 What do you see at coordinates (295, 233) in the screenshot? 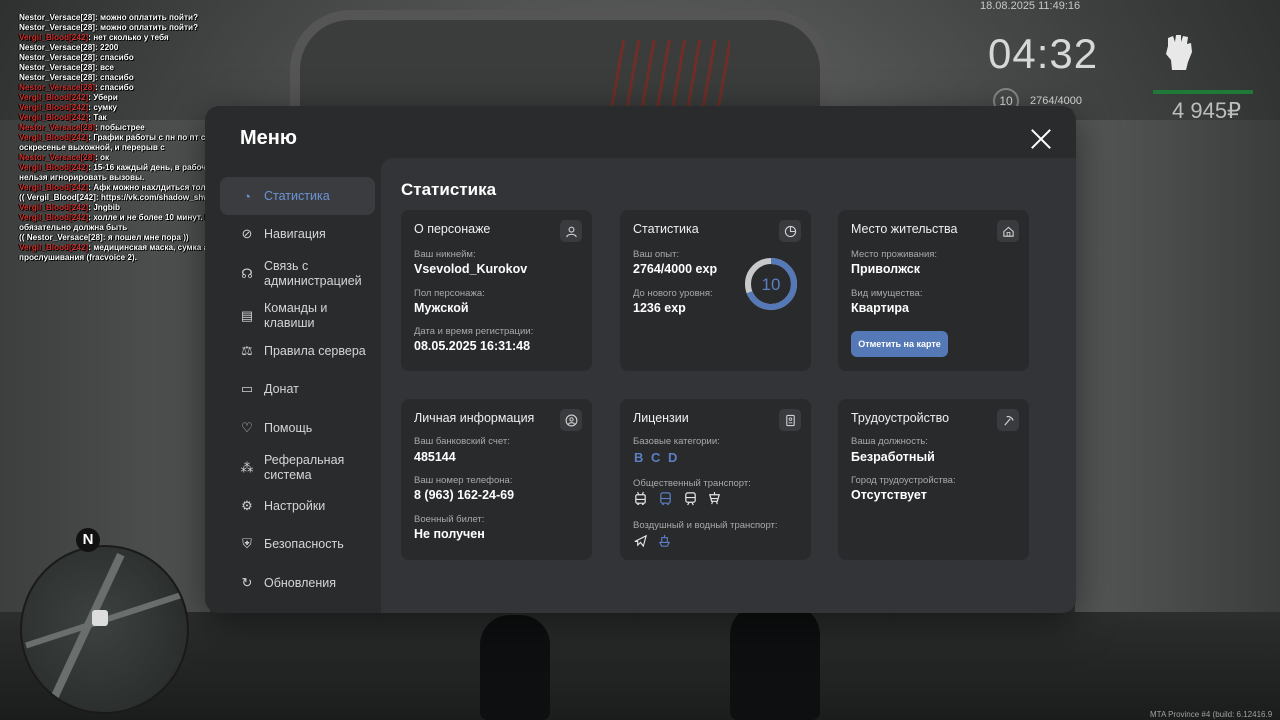
I see `sidebar-item-label: Навигация` at bounding box center [295, 233].